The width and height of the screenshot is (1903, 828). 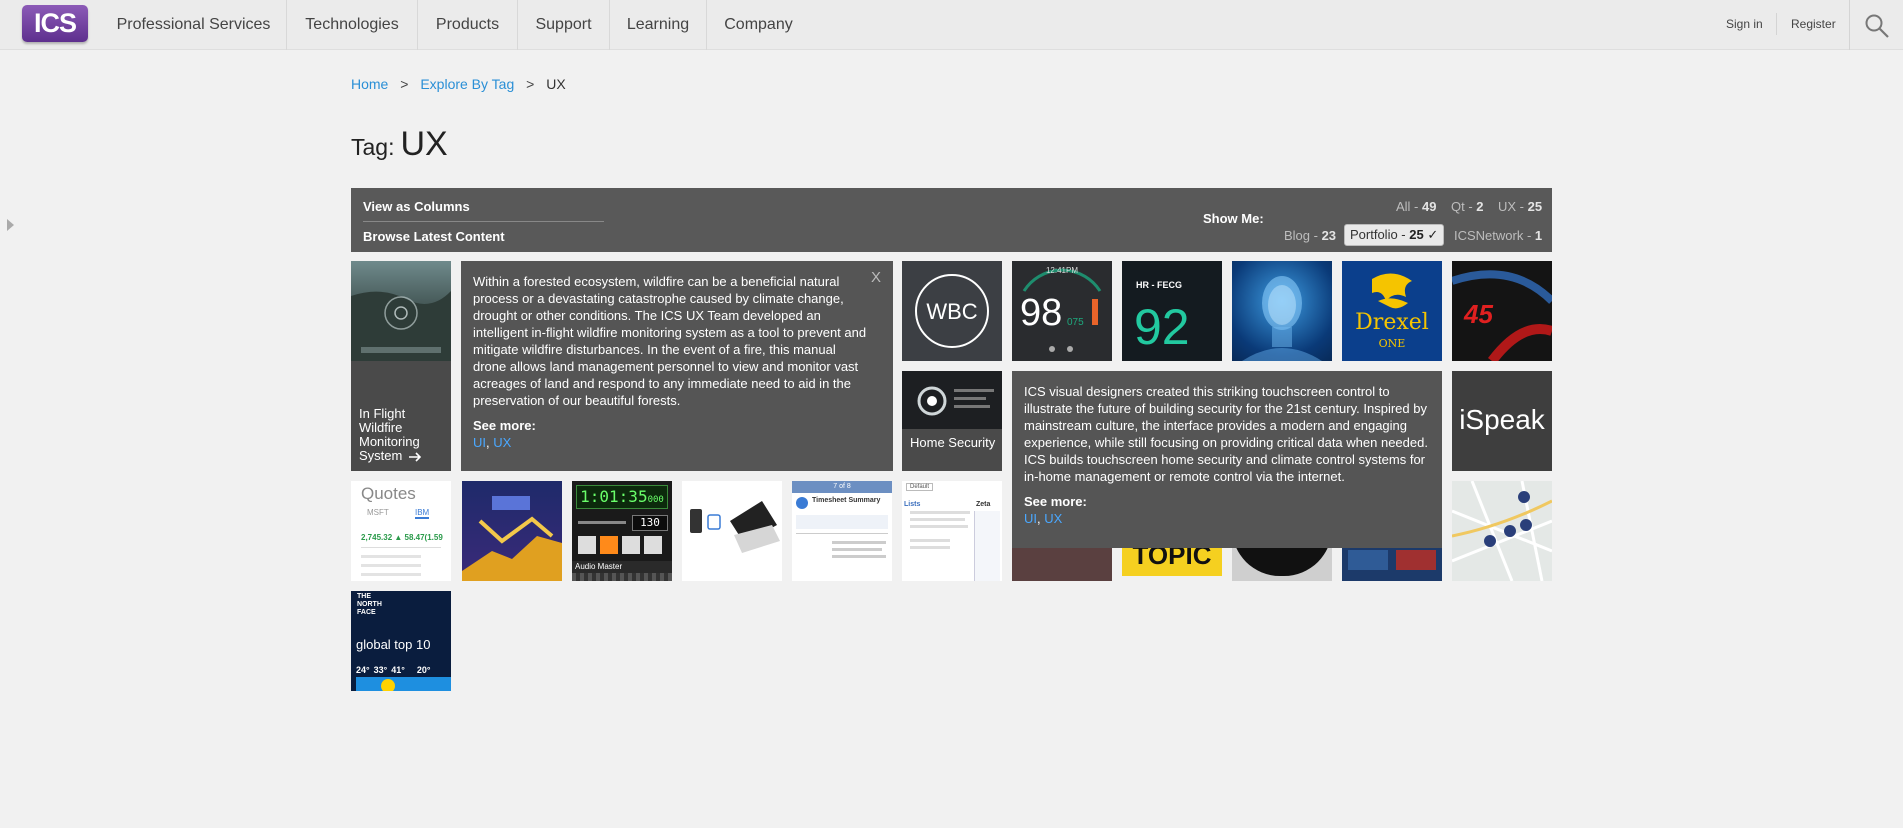 I want to click on page-title: Tag: UX, so click(x=399, y=144).